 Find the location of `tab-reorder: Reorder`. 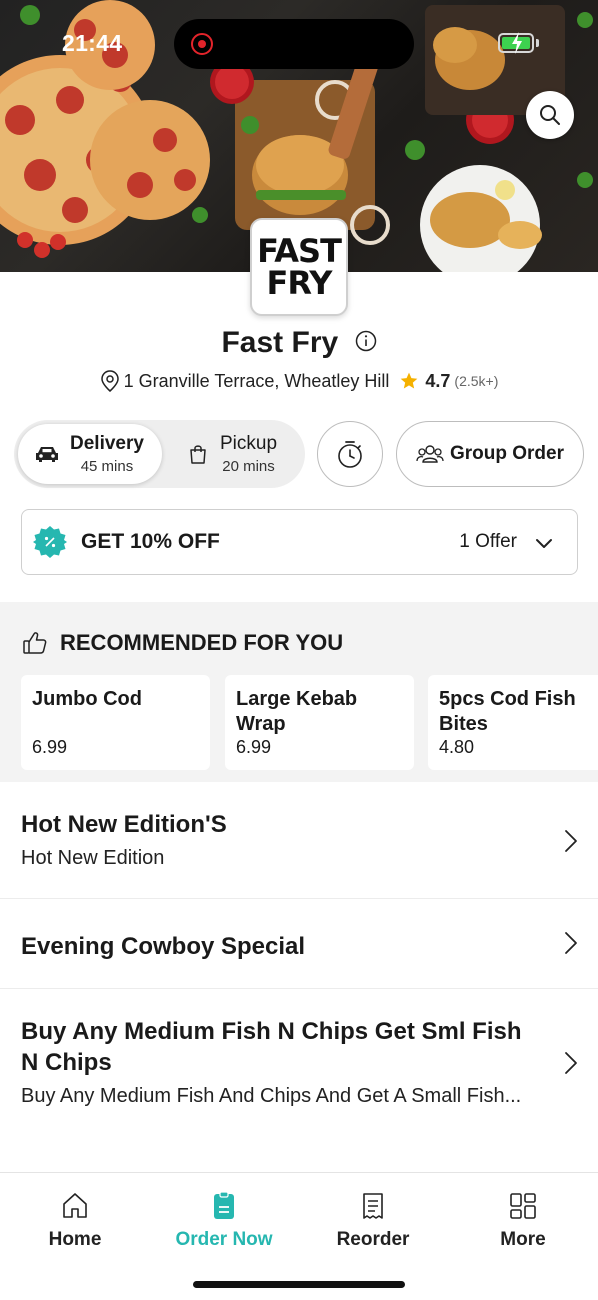

tab-reorder: Reorder is located at coordinates (373, 1221).